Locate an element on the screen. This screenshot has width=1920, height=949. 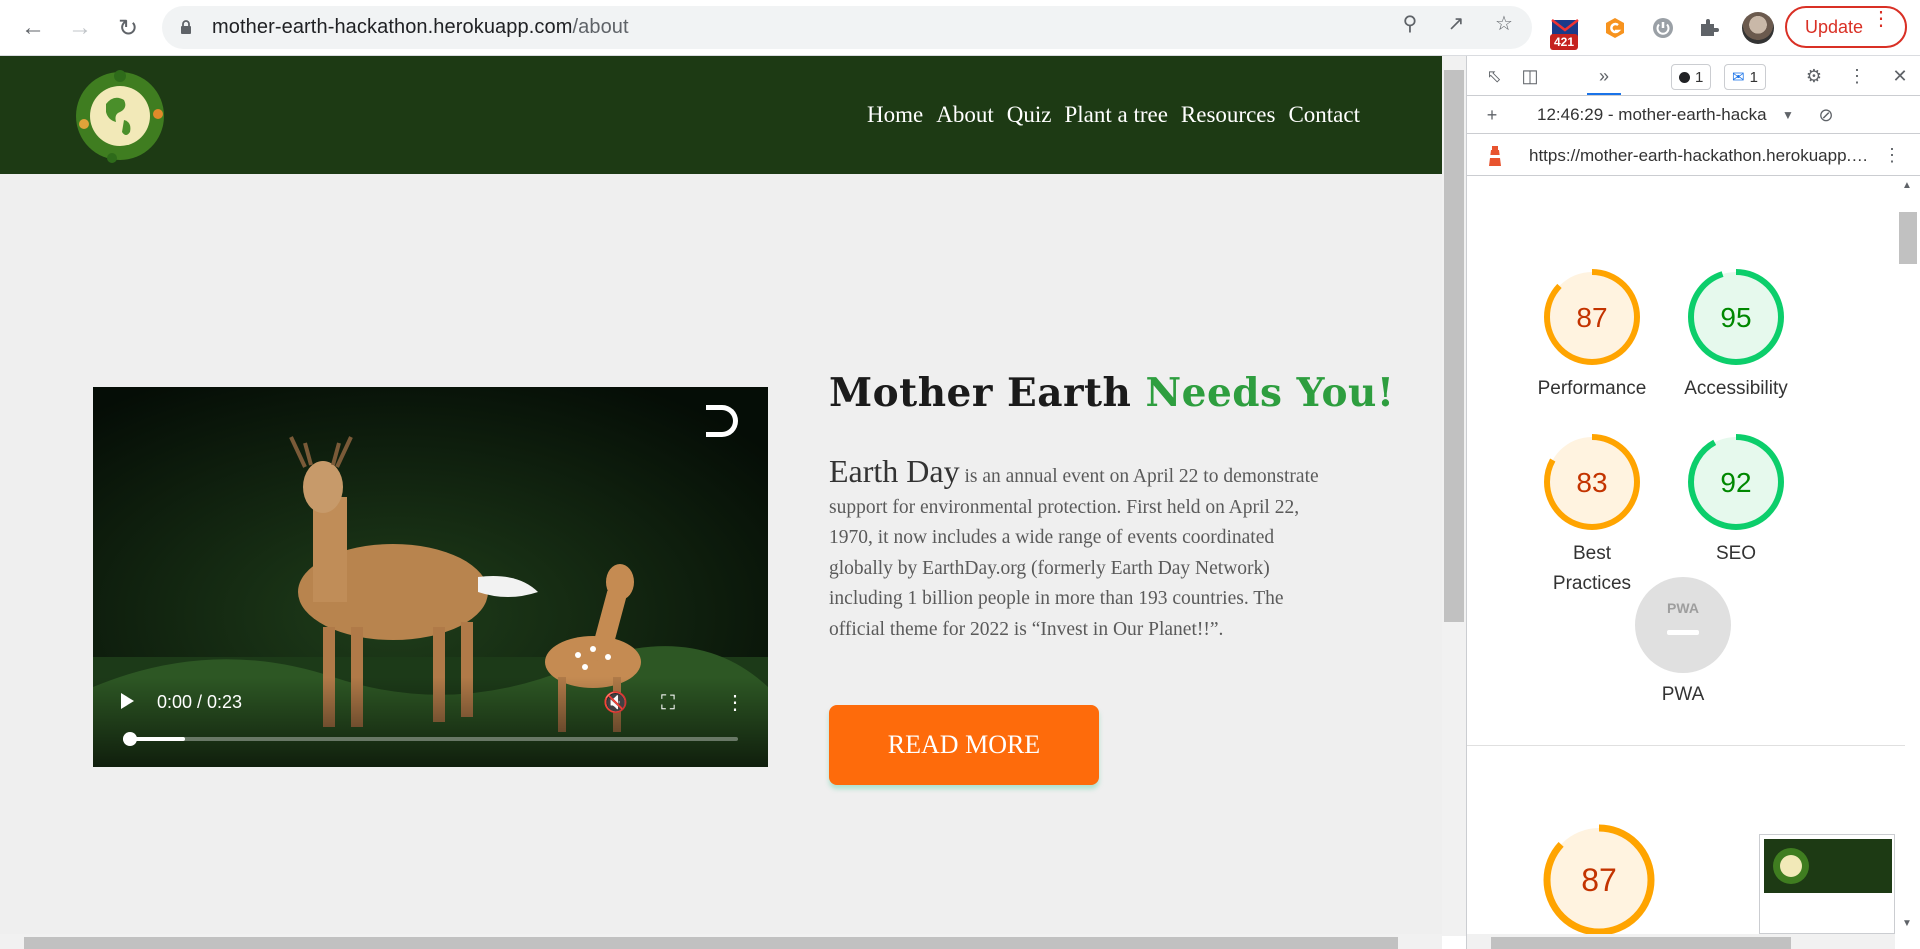
score-value: 92 is located at coordinates (1735, 482).